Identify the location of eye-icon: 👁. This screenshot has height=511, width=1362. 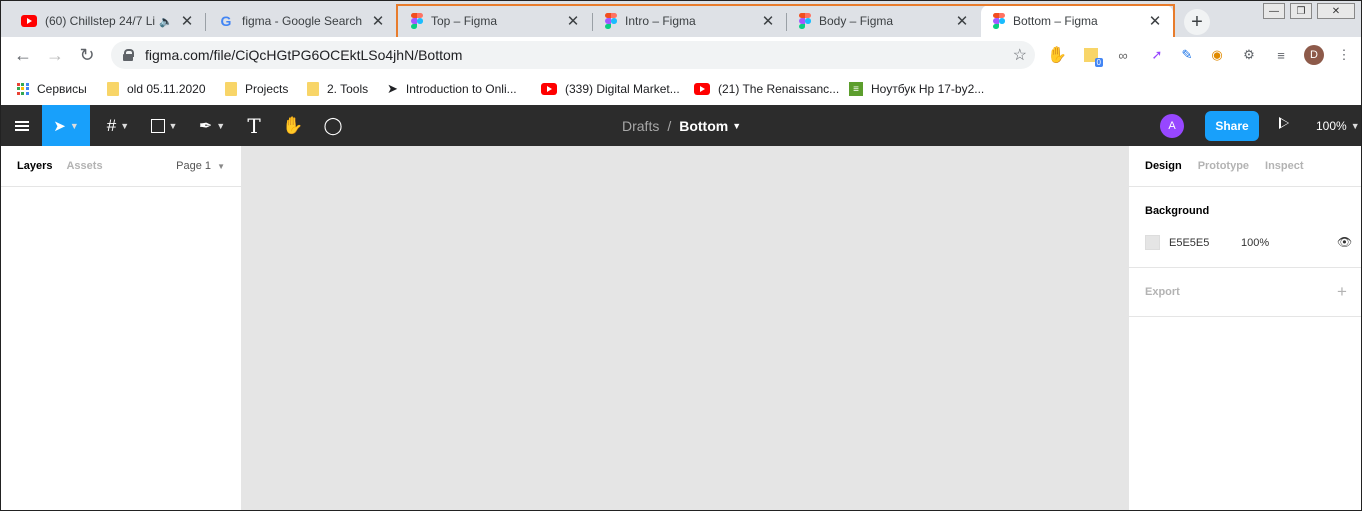
(1344, 242).